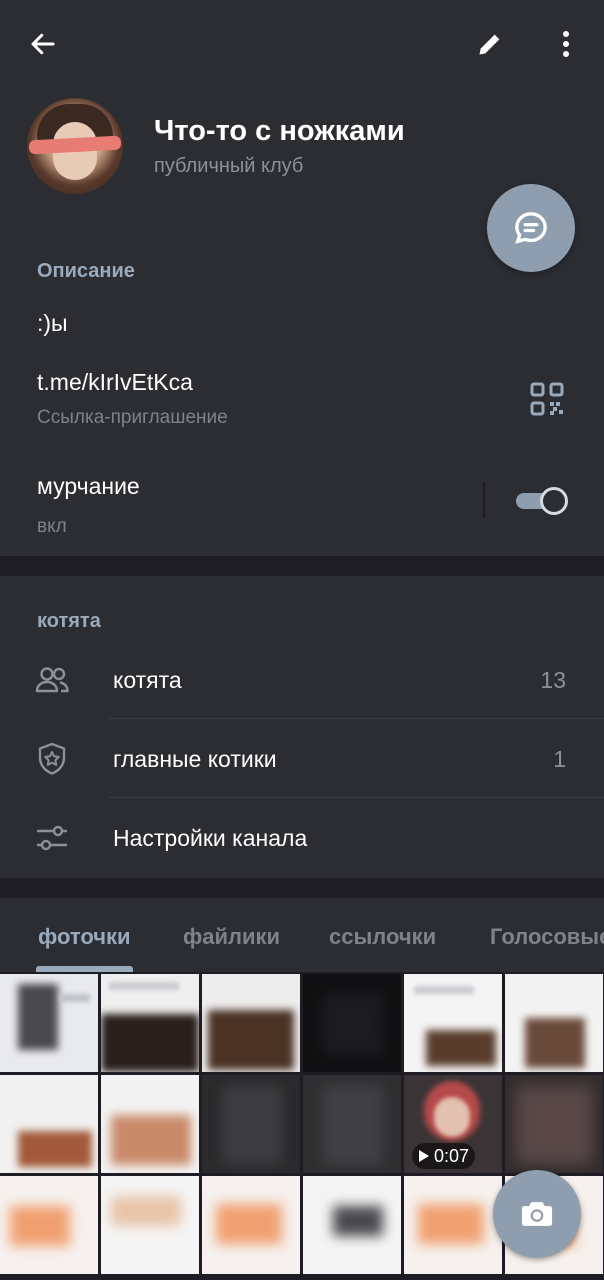 This screenshot has height=1280, width=604. I want to click on media-tabs: фоточки файлики ссылочки Голосовые, so click(302, 935).